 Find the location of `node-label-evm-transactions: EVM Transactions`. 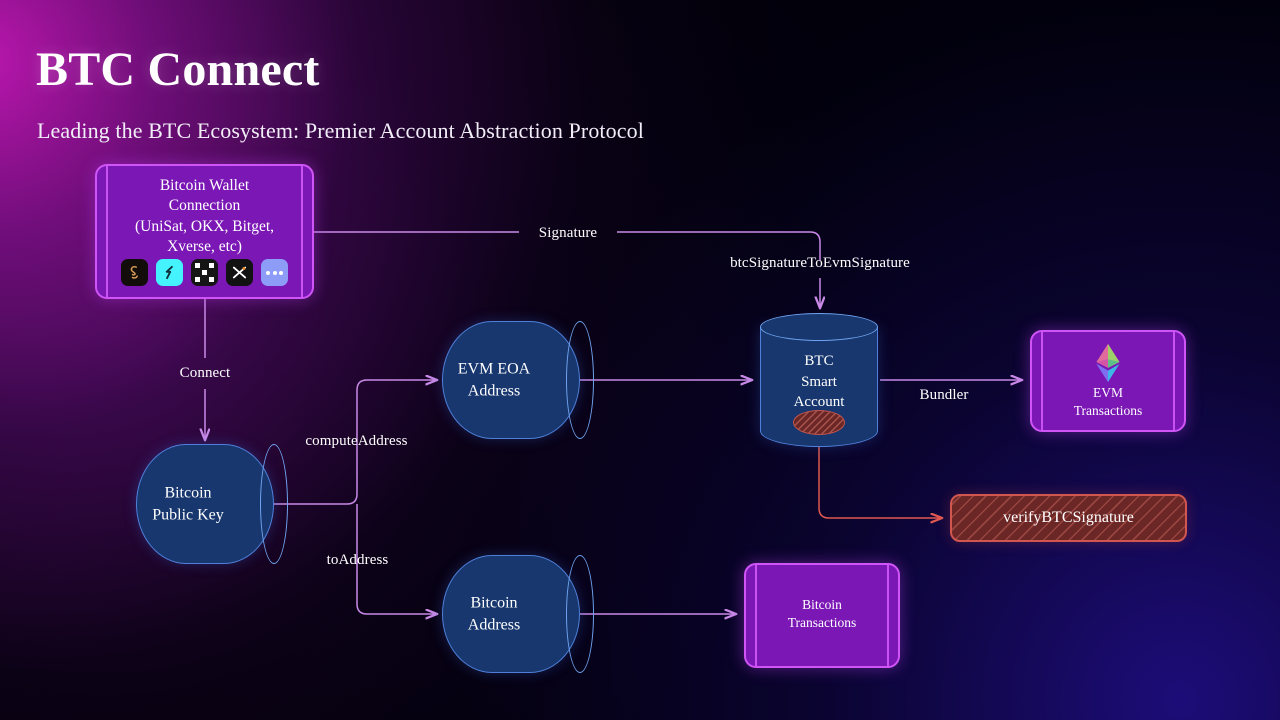

node-label-evm-transactions: EVM Transactions is located at coordinates (1108, 402).